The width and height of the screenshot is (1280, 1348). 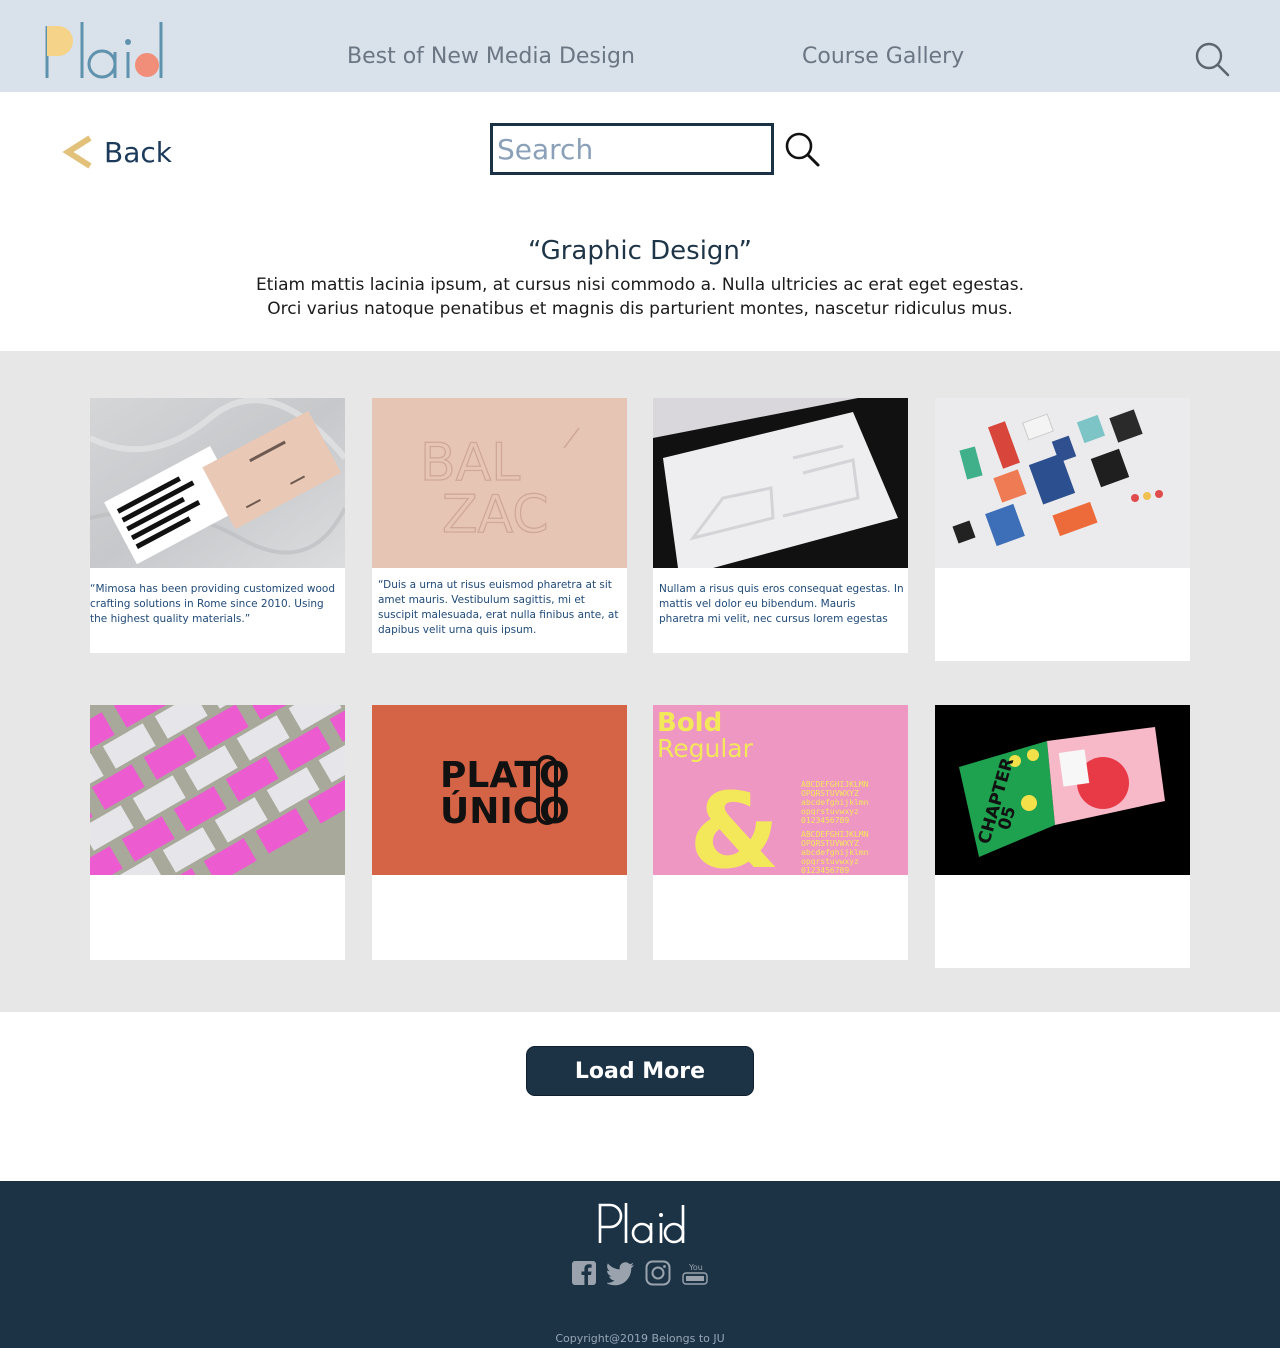 I want to click on plato-text: PLATO, so click(x=505, y=775).